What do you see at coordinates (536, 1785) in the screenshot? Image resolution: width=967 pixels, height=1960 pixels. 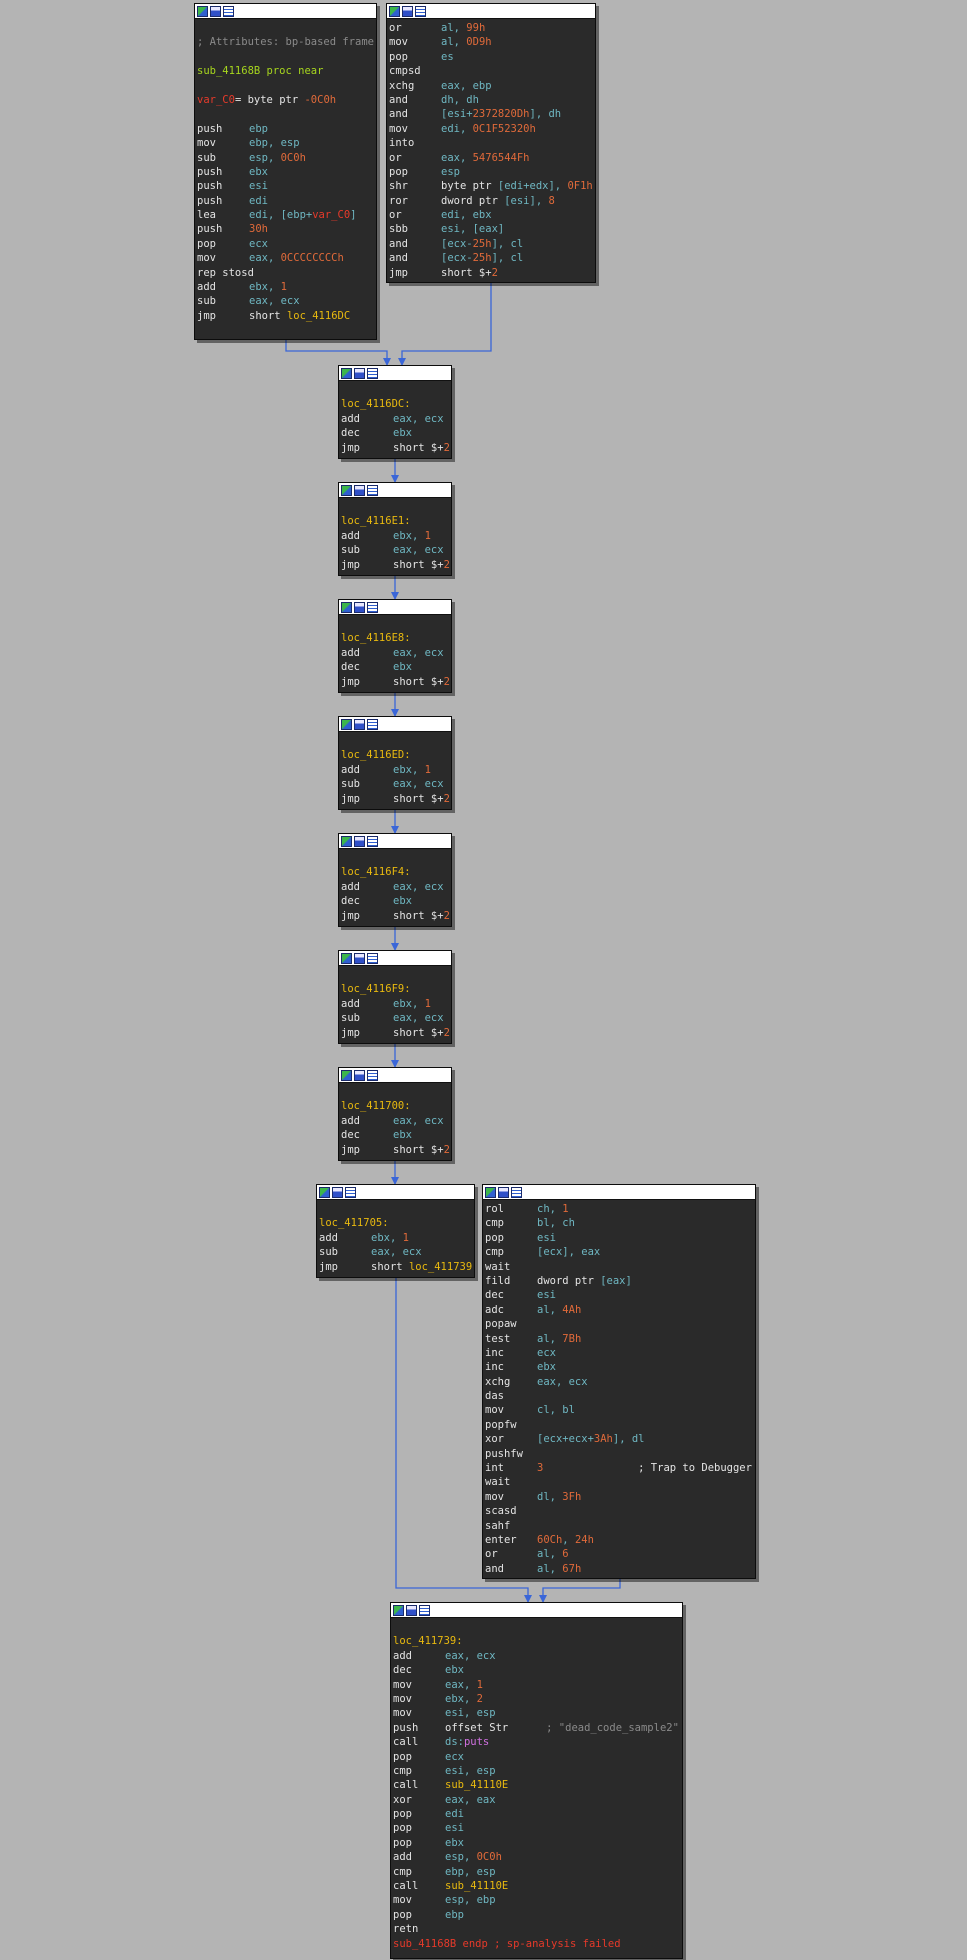 I see `asm-line: call sub_41110E` at bounding box center [536, 1785].